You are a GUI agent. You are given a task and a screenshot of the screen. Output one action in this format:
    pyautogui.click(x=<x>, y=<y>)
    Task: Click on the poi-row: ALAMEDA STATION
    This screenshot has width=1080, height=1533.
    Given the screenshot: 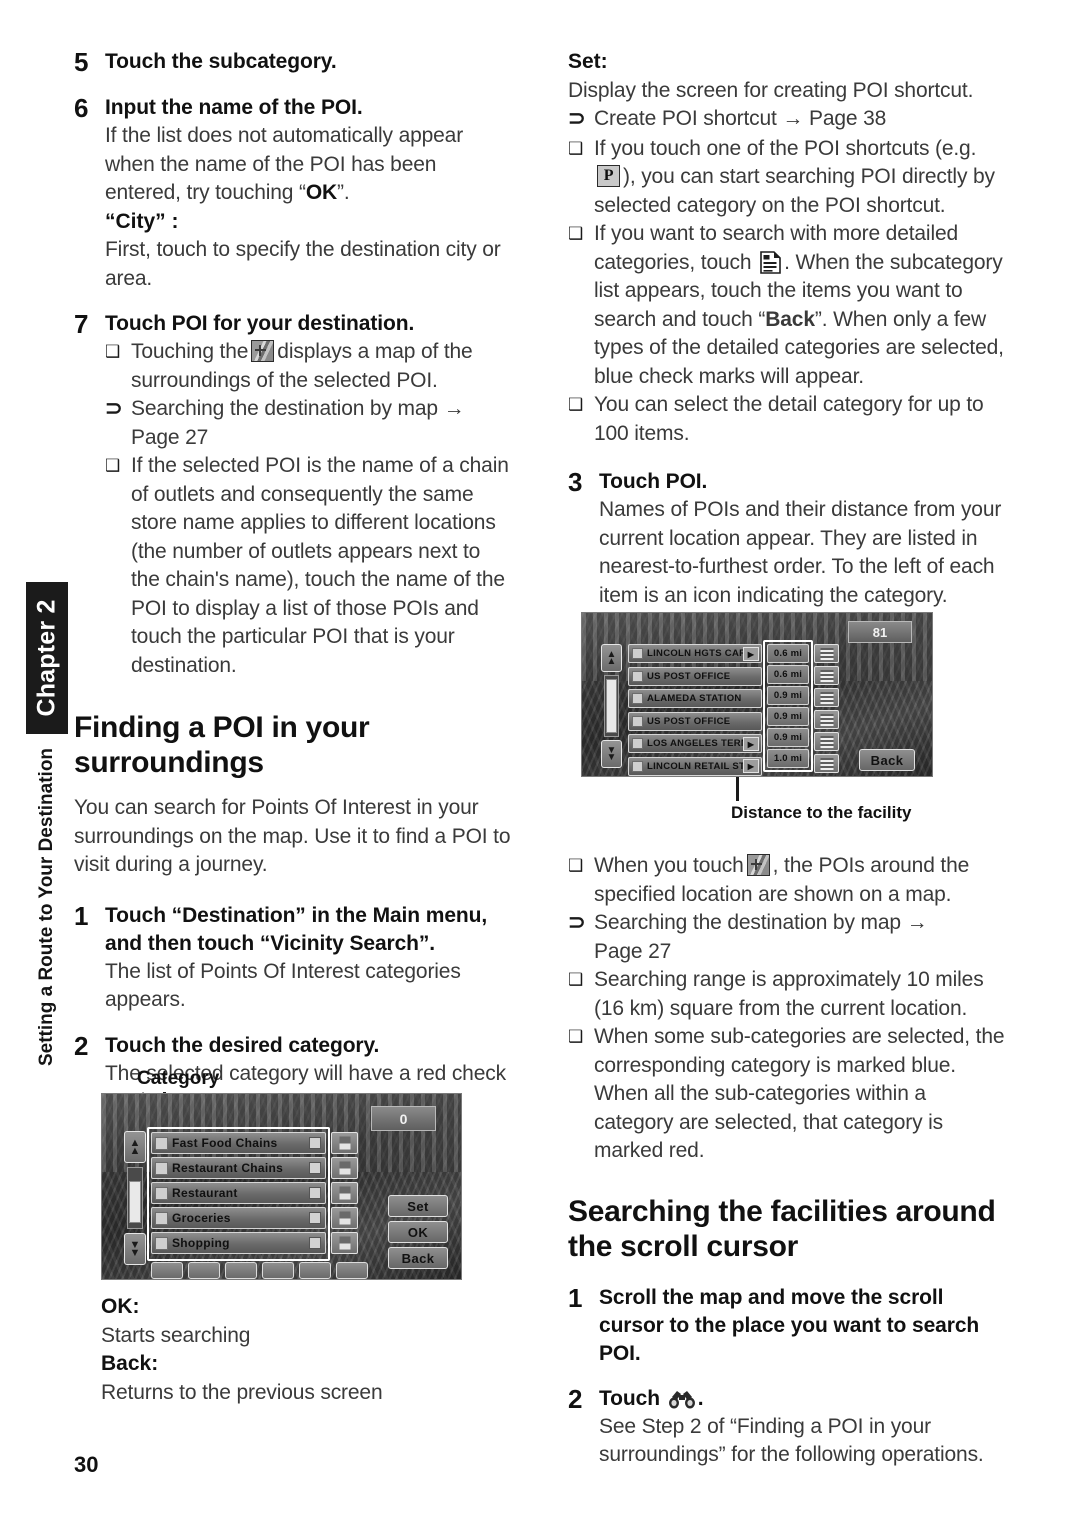 What is the action you would take?
    pyautogui.click(x=695, y=698)
    